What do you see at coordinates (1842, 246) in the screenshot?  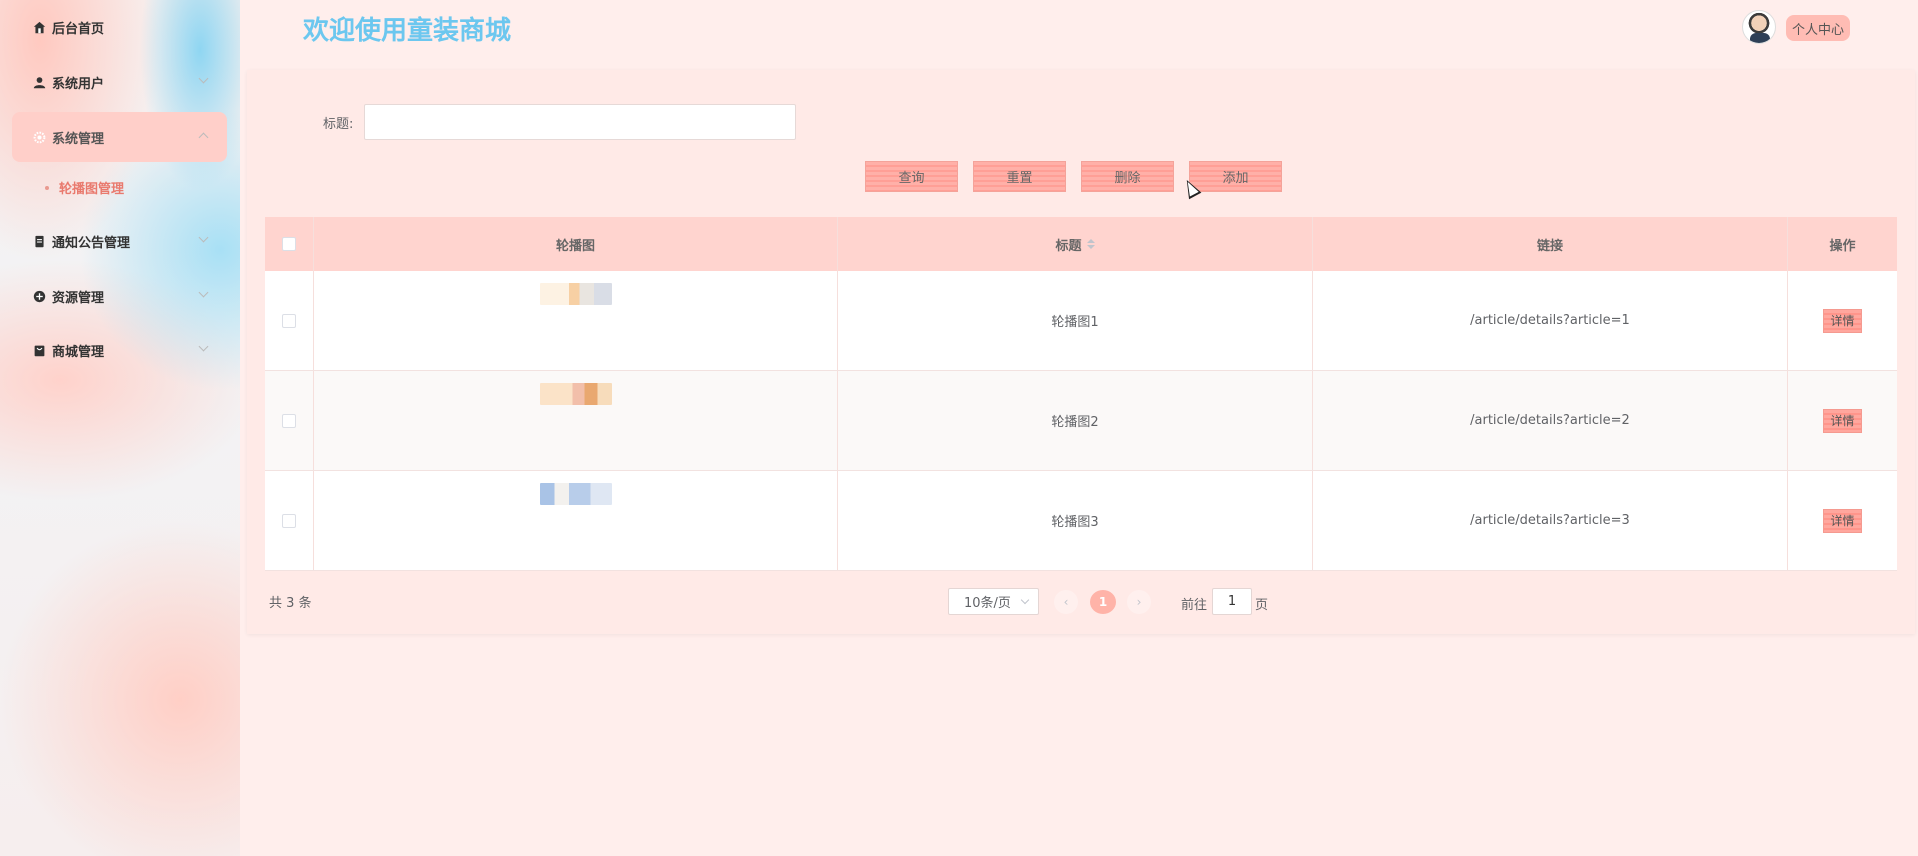 I see `column-header-actions: 操作` at bounding box center [1842, 246].